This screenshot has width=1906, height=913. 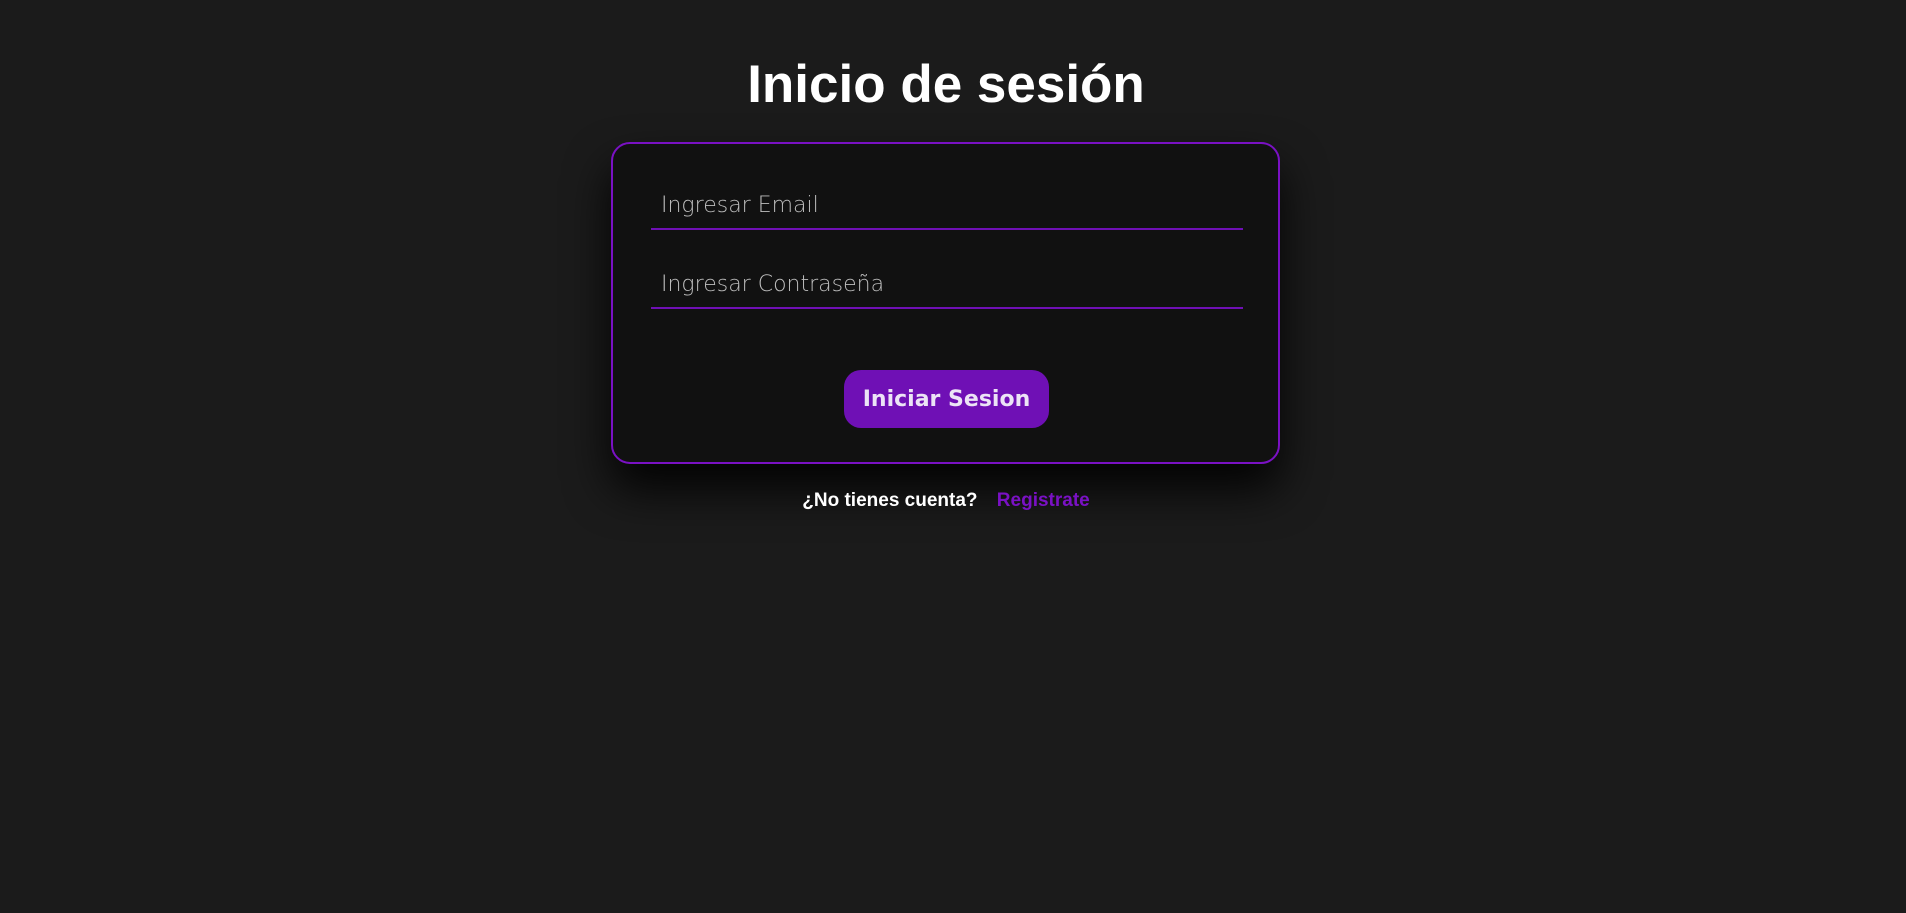 What do you see at coordinates (946, 84) in the screenshot?
I see `page-title: Inicio de sesión` at bounding box center [946, 84].